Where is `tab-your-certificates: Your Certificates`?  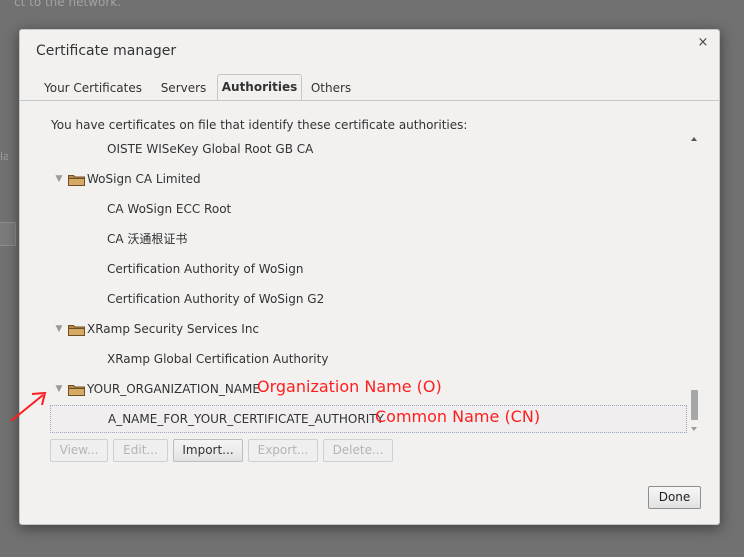
tab-your-certificates: Your Certificates is located at coordinates (93, 88).